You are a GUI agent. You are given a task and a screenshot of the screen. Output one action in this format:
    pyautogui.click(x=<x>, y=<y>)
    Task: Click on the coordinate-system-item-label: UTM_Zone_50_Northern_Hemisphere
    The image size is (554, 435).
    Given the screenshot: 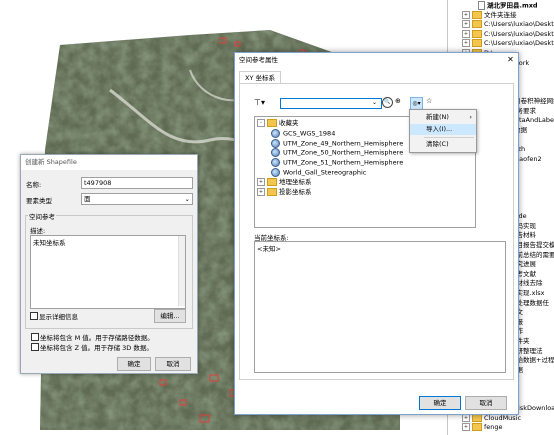 What is the action you would take?
    pyautogui.click(x=343, y=152)
    